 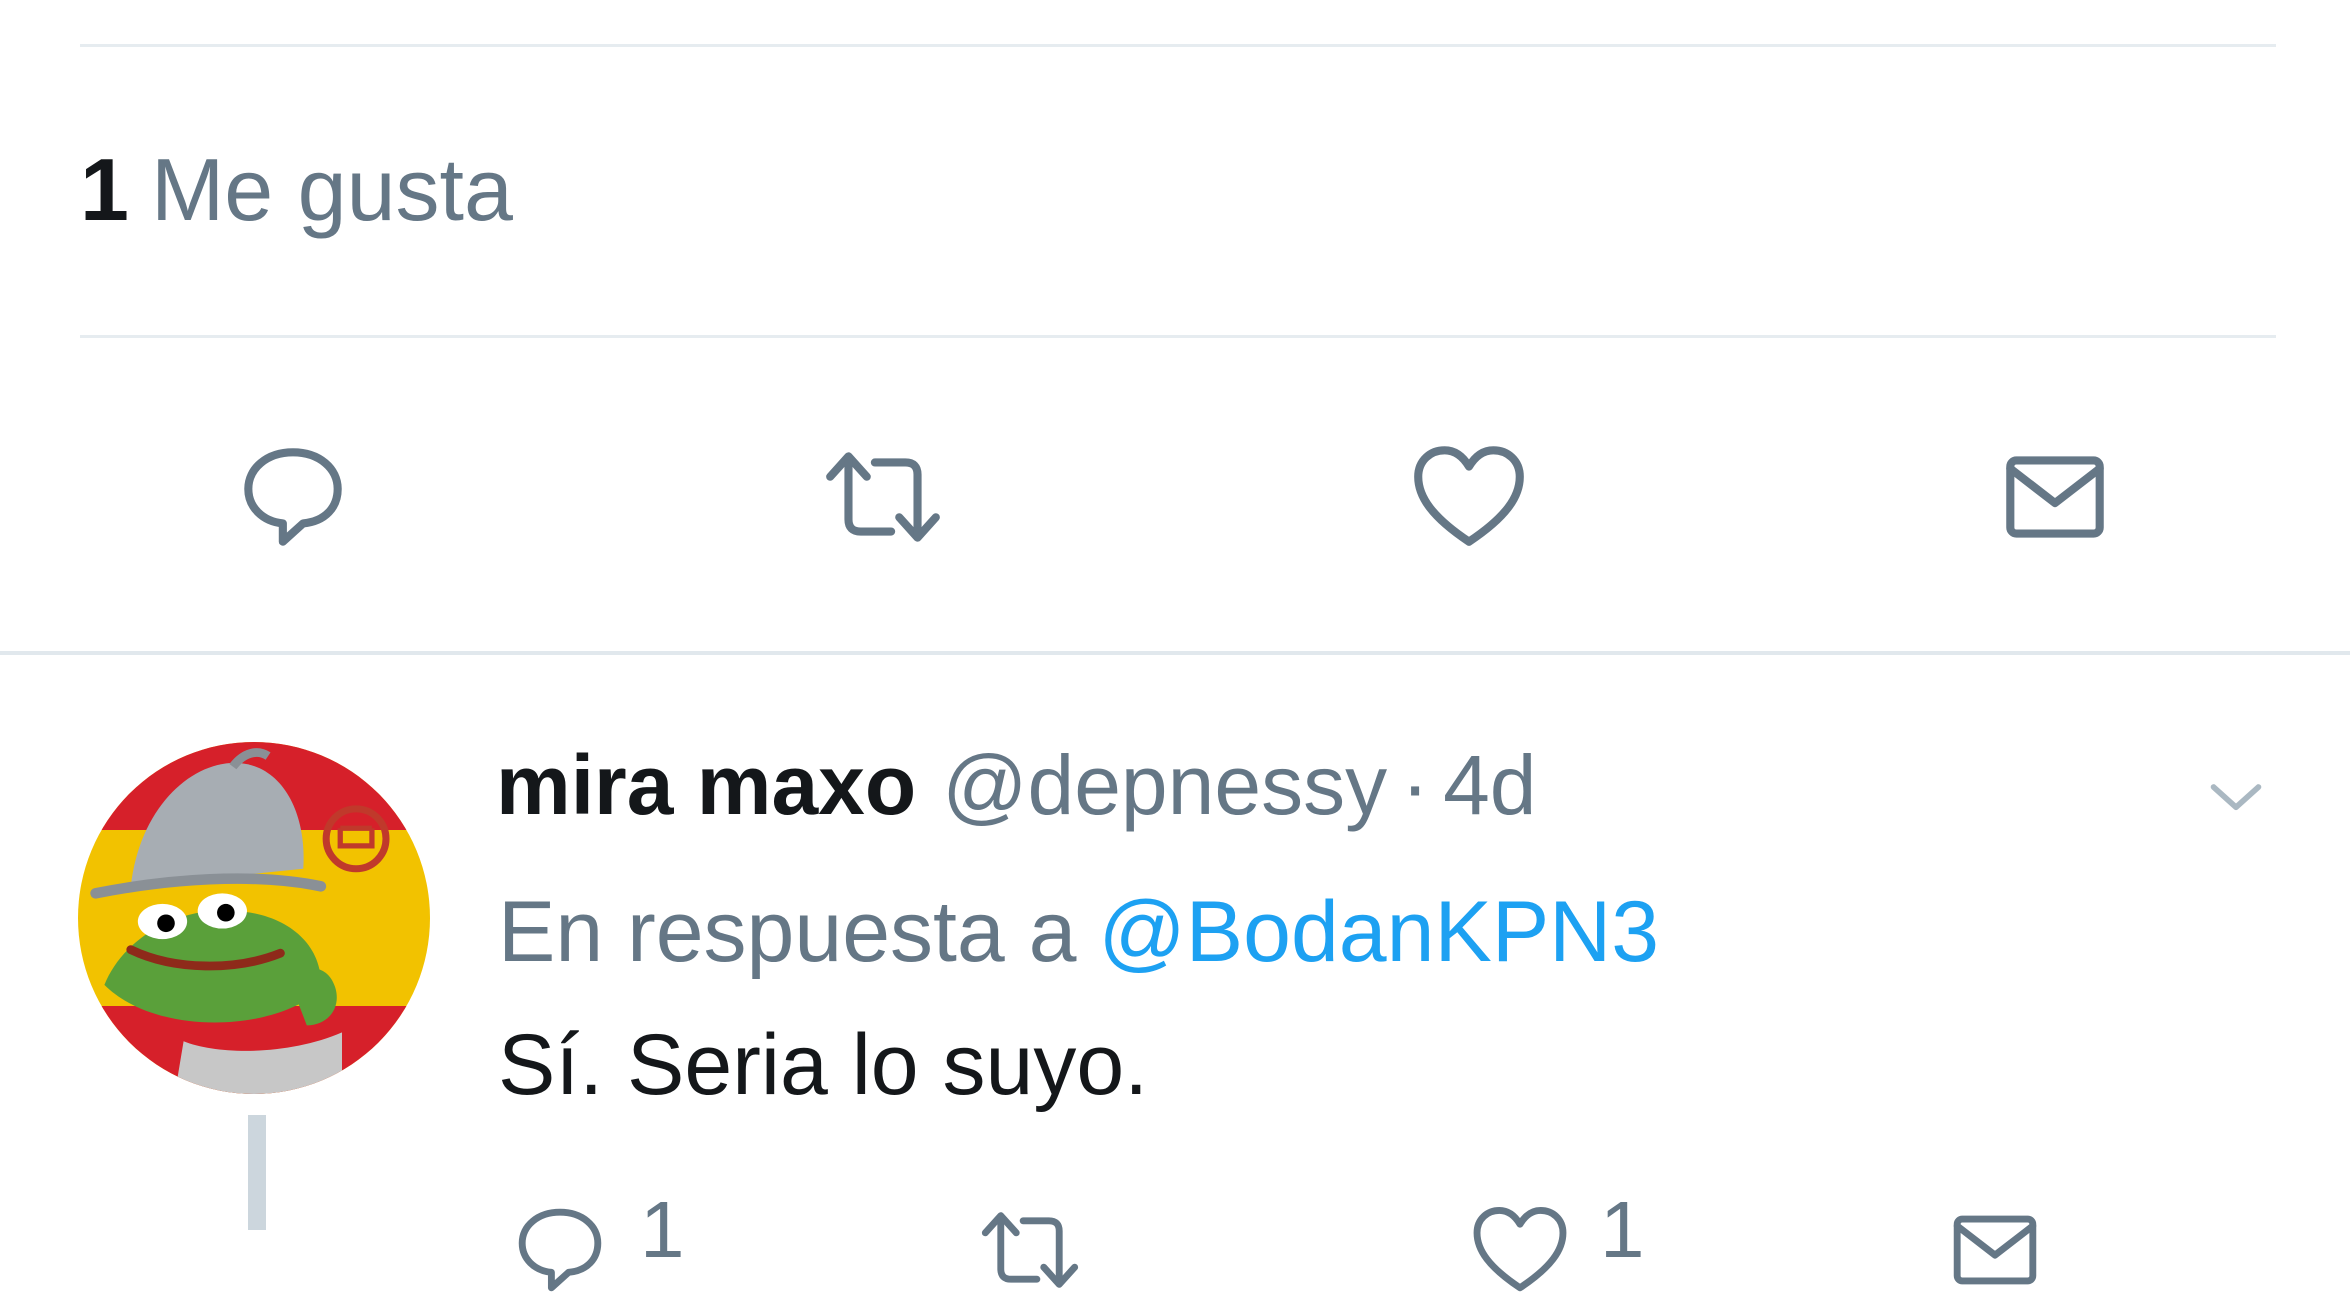 I want to click on tweet-dm-button, so click(x=1995, y=1240).